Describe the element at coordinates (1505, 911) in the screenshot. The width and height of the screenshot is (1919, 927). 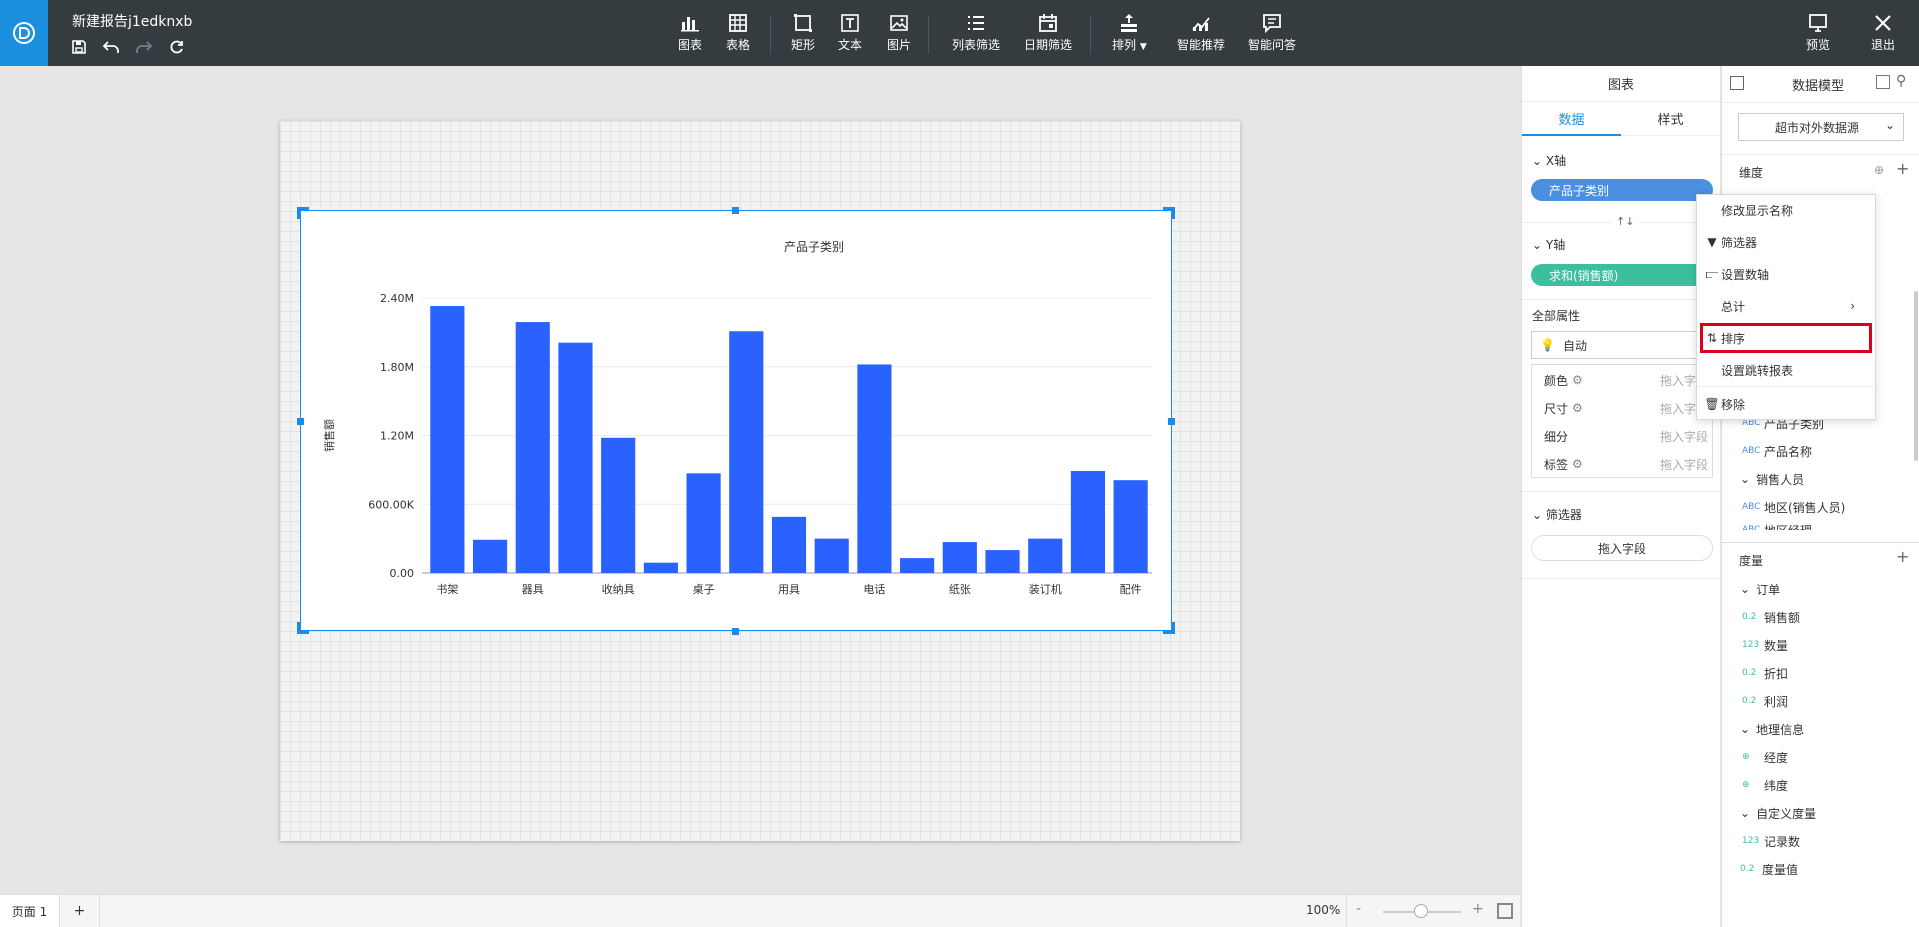
I see `fit-screen-icon` at that location.